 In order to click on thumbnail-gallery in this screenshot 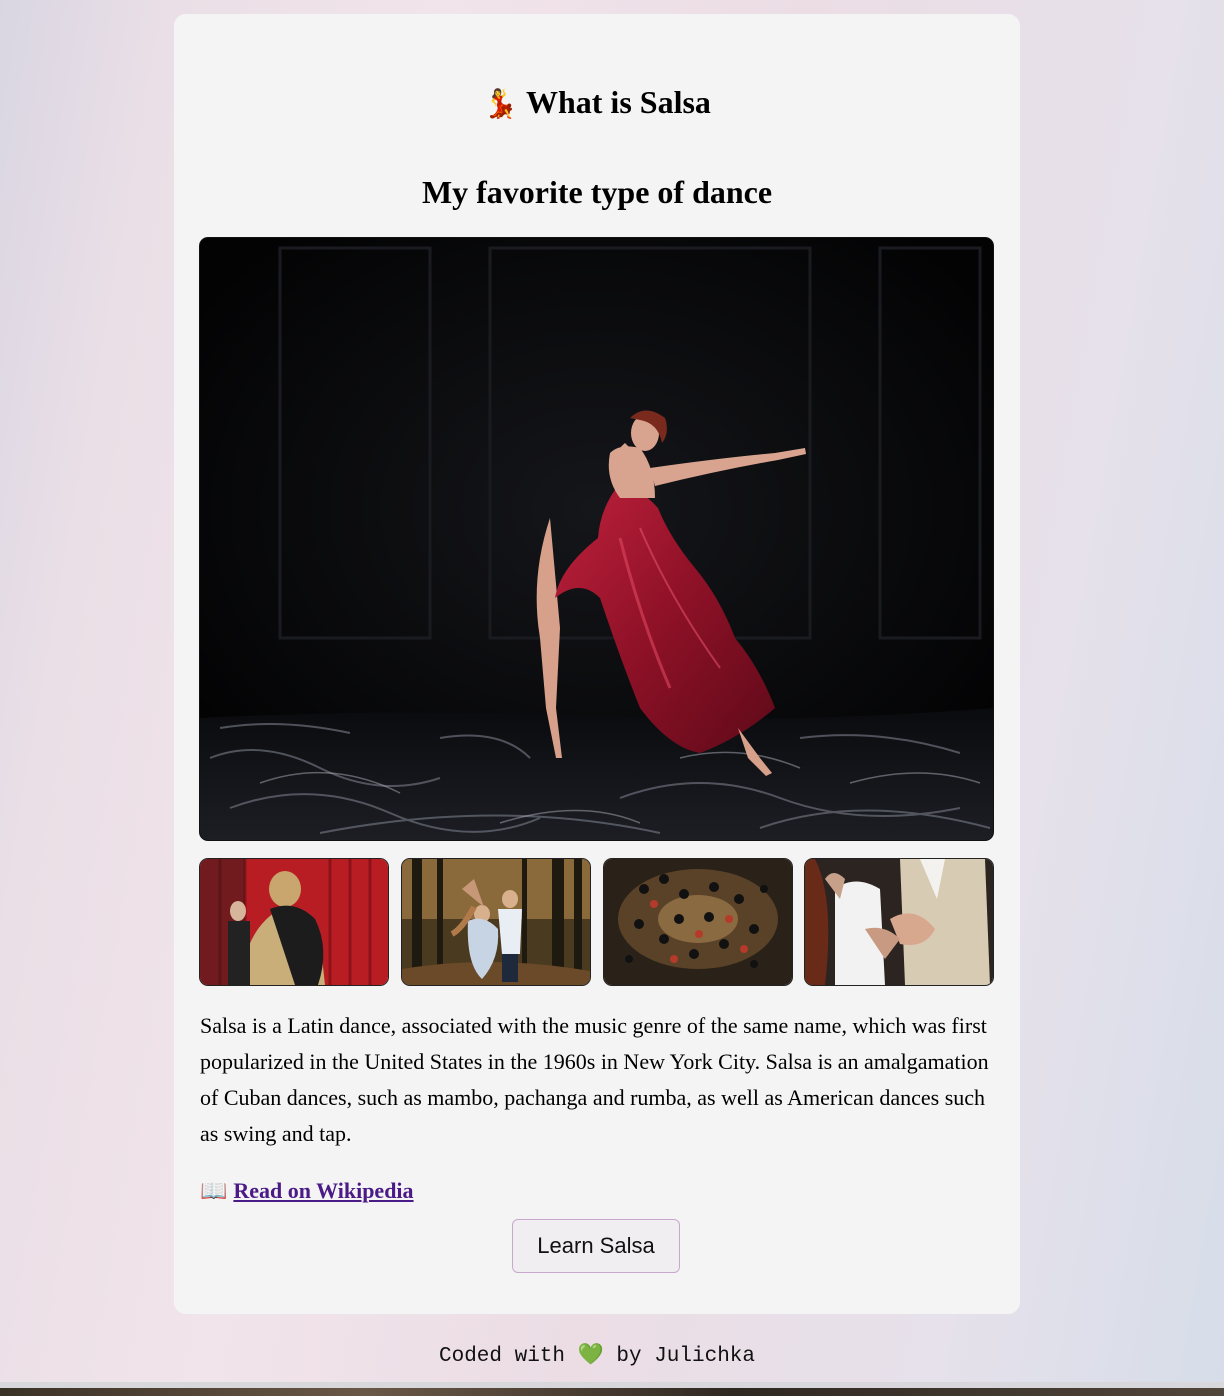, I will do `click(596, 922)`.